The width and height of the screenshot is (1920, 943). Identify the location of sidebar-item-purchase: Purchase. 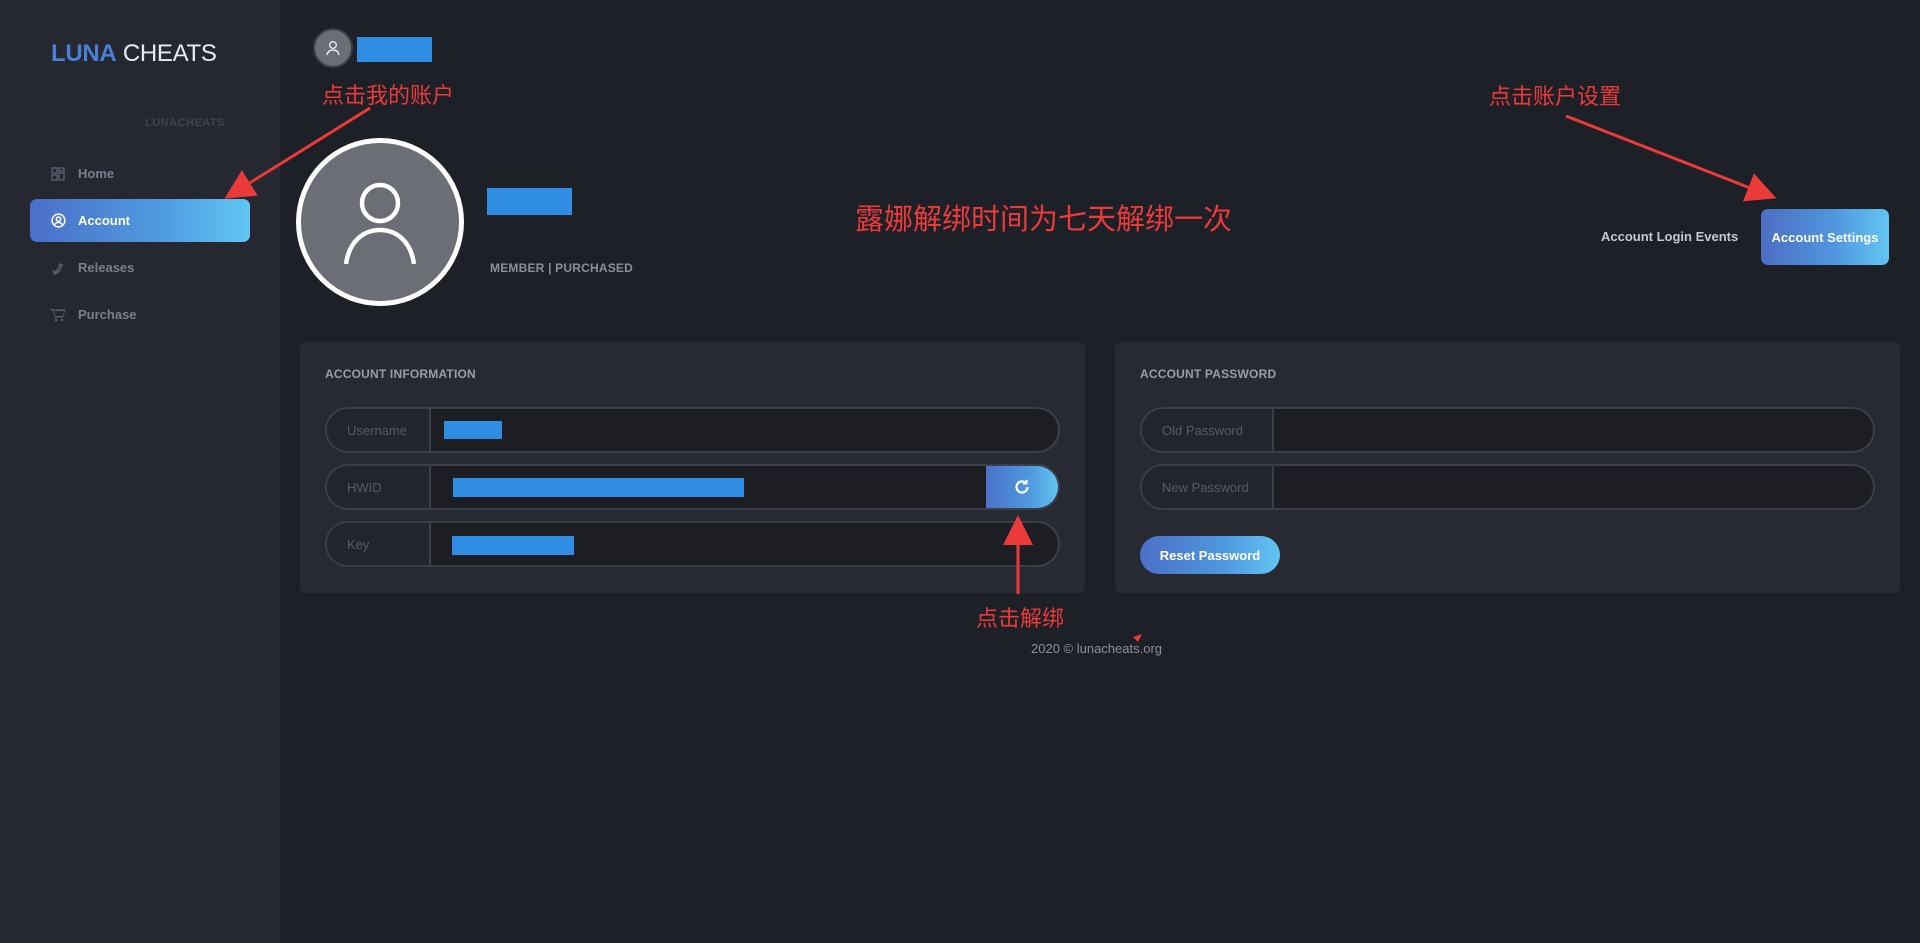
(140, 314).